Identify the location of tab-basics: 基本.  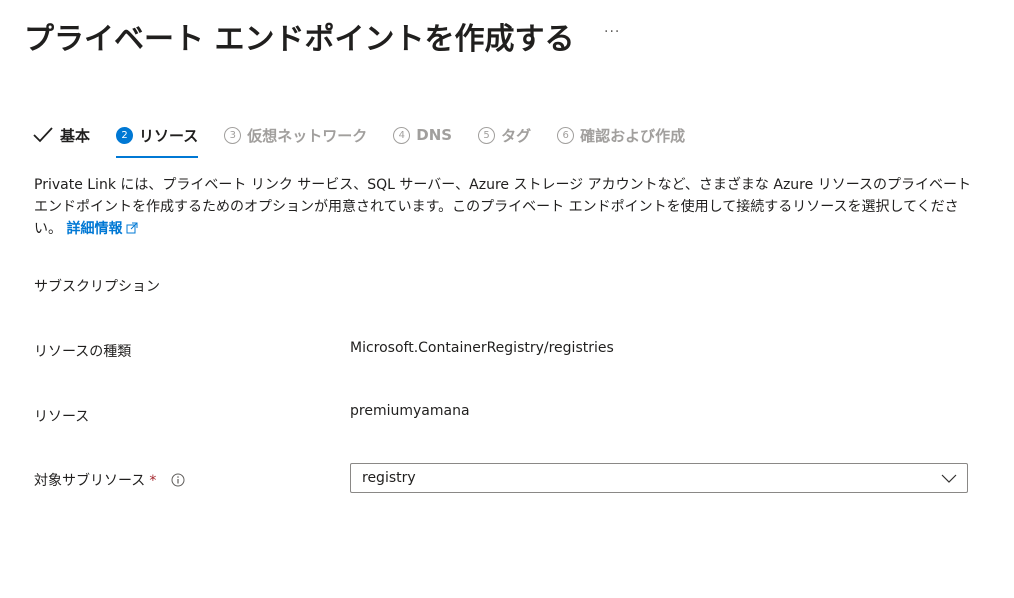
(61, 135).